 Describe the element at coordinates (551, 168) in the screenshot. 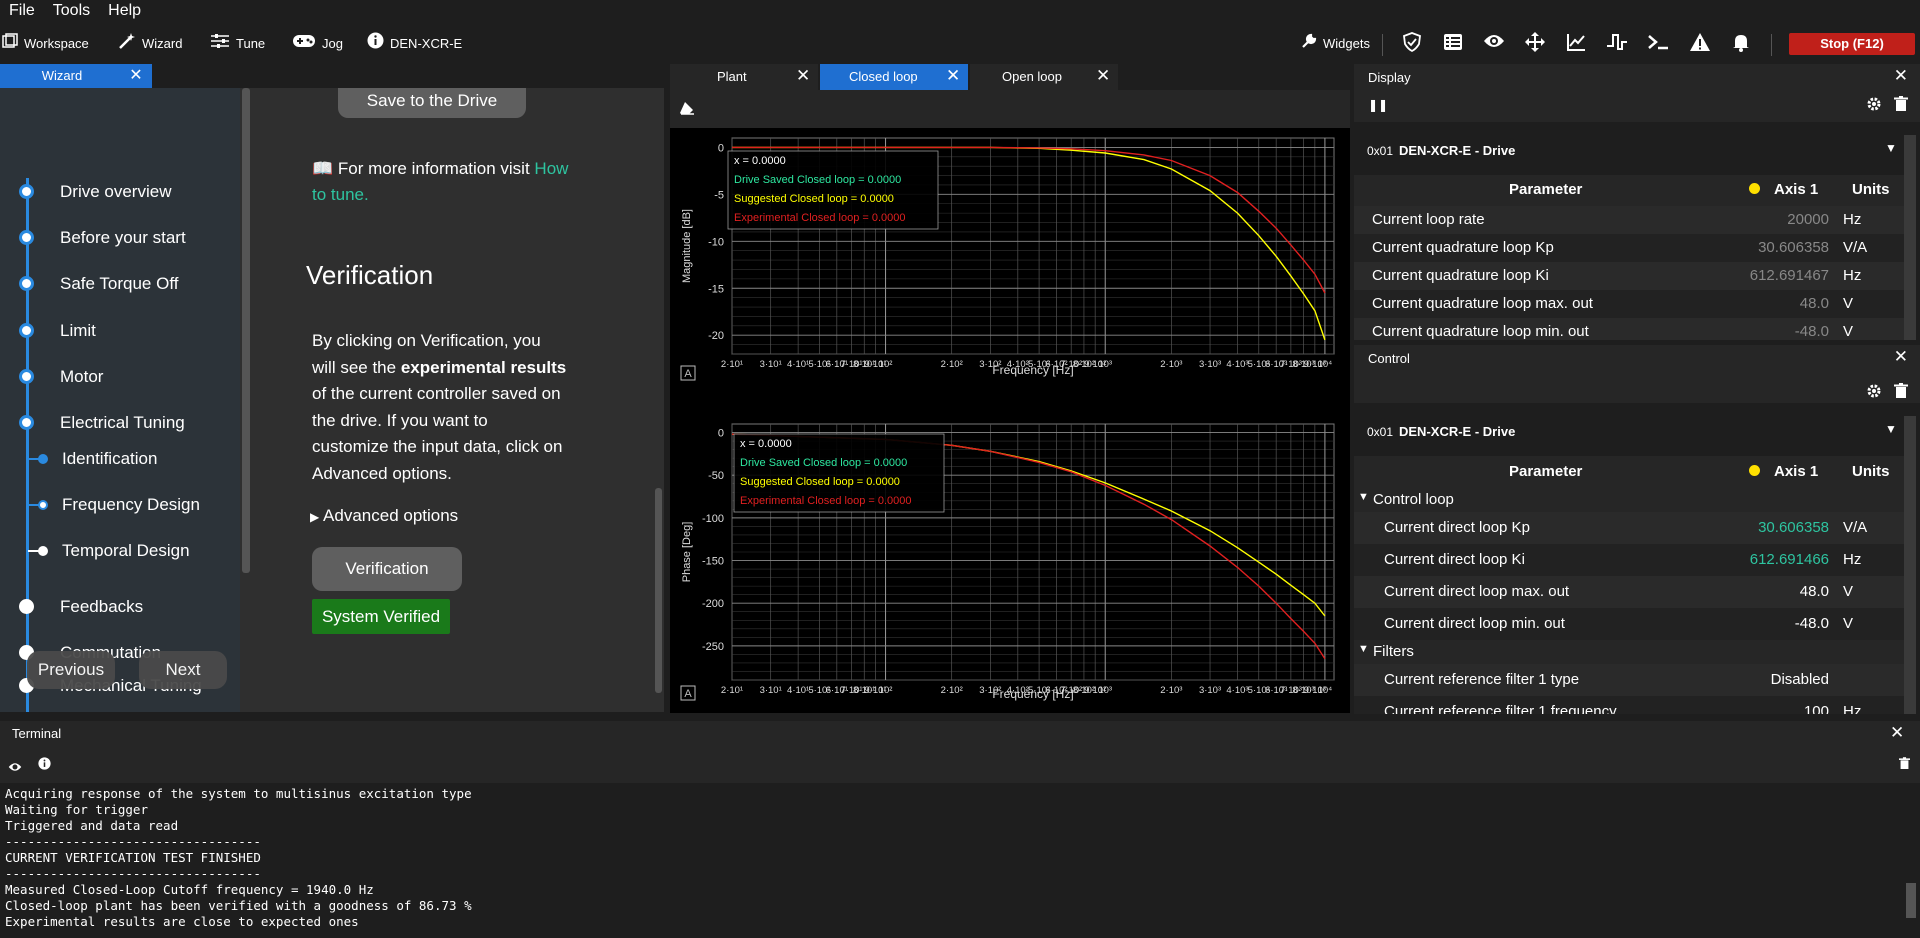

I see `how-to-tune-link: How` at that location.